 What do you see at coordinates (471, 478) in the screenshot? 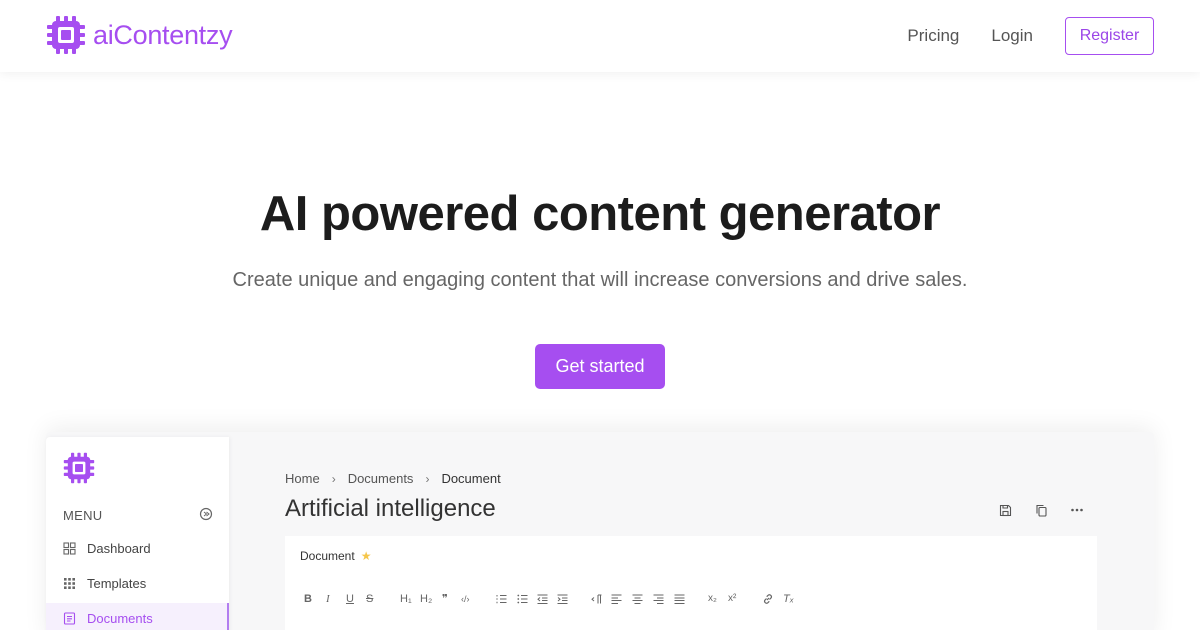
I see `breadcrumb-current: Document` at bounding box center [471, 478].